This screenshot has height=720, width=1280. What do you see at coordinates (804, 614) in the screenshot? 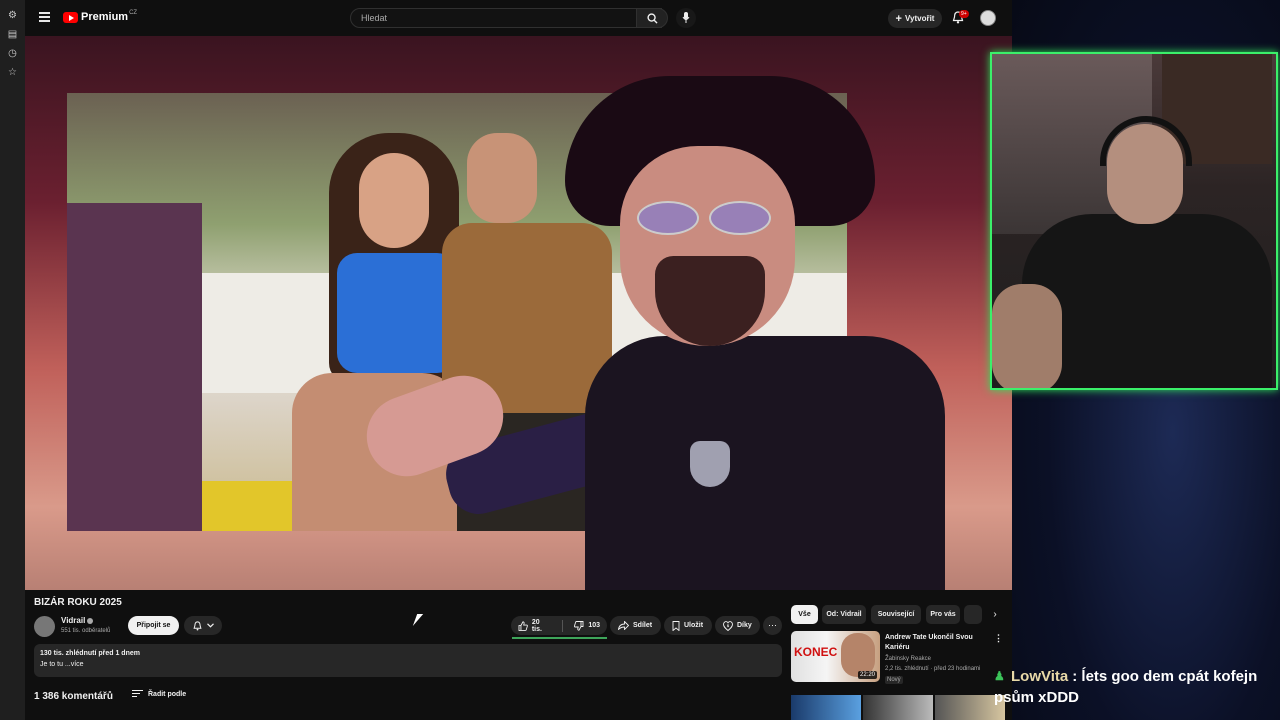
I see `chip-all: Vše` at bounding box center [804, 614].